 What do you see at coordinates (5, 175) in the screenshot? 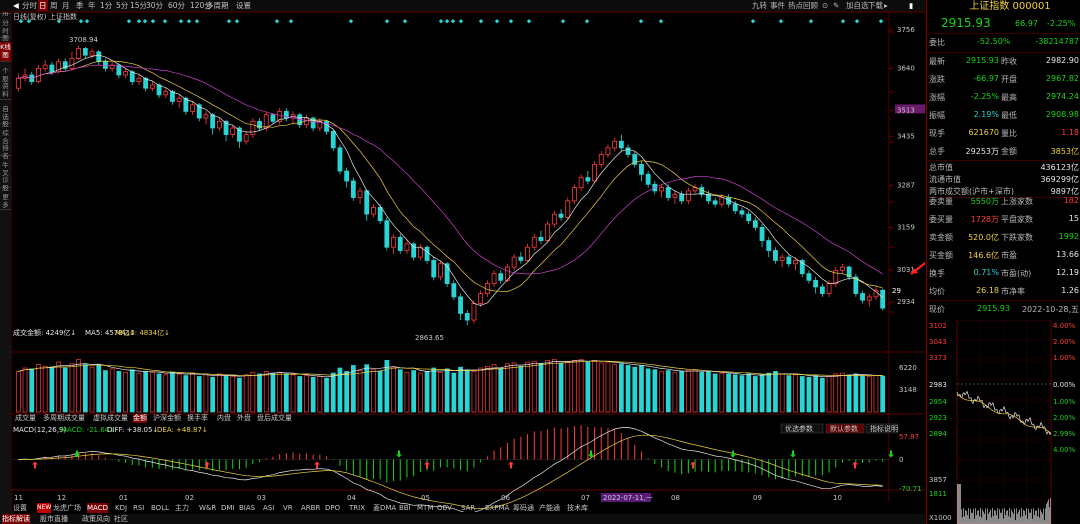
I see `left-tab-6: 牛叉诊股` at bounding box center [5, 175].